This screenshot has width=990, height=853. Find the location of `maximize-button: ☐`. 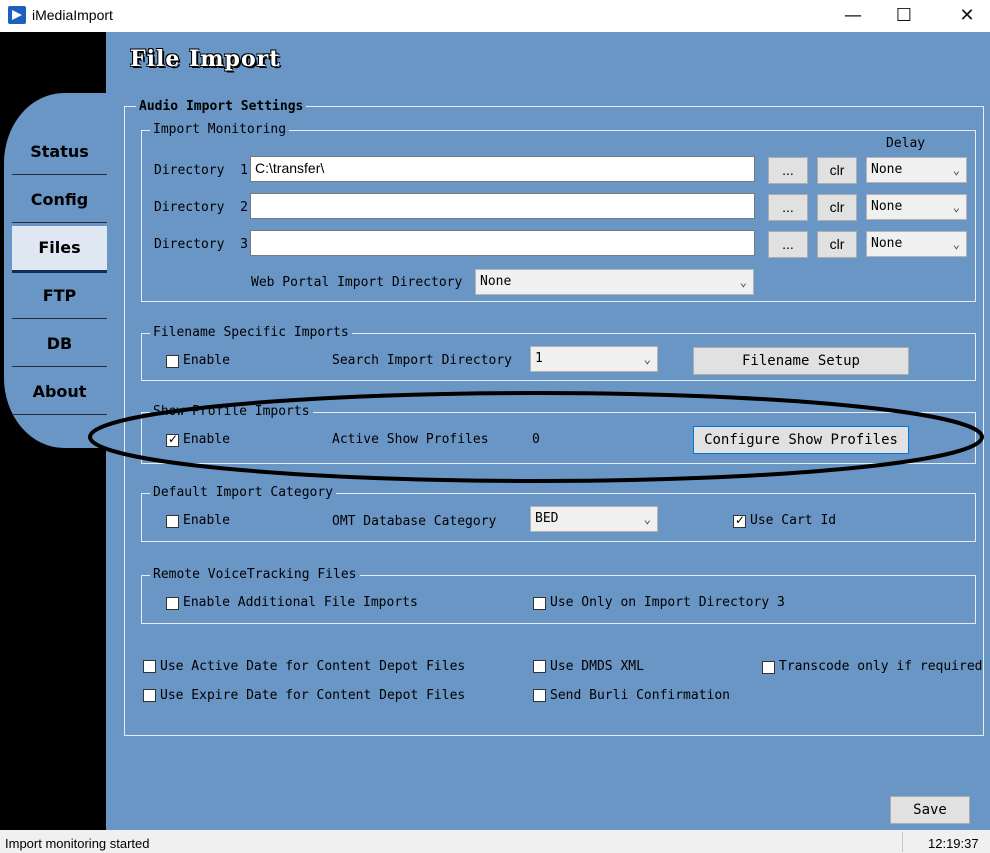

maximize-button: ☐ is located at coordinates (904, 16).